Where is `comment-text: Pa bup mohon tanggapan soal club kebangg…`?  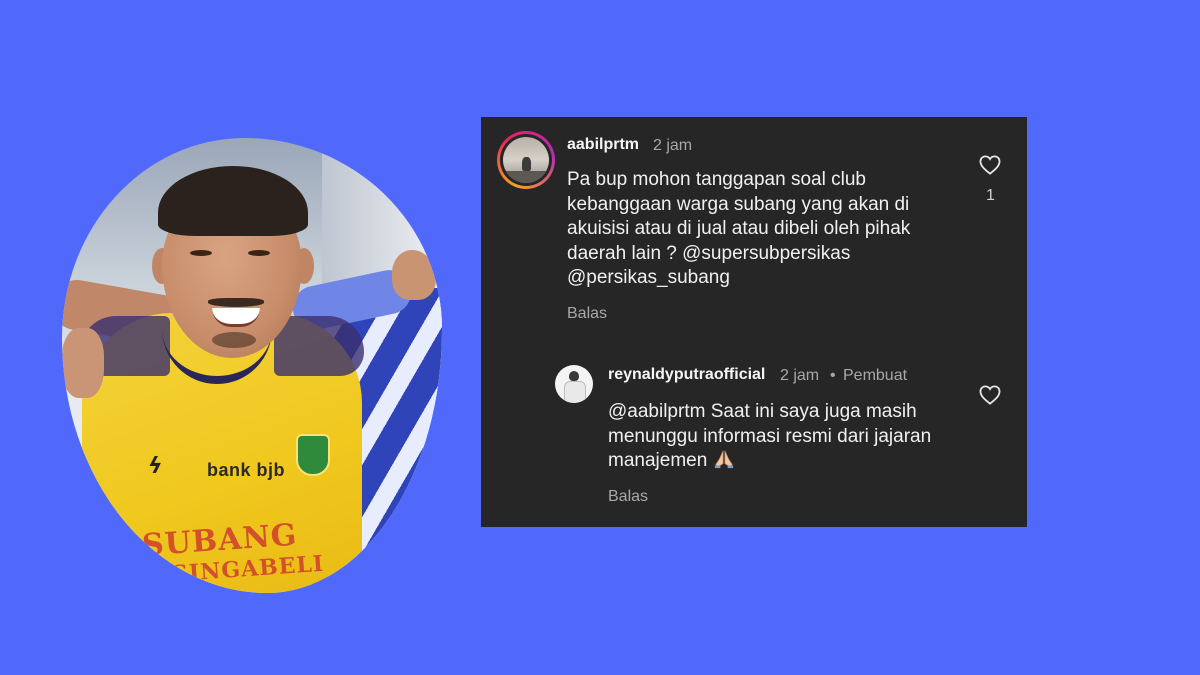
comment-text: Pa bup mohon tanggapan soal club kebangg… is located at coordinates (739, 228).